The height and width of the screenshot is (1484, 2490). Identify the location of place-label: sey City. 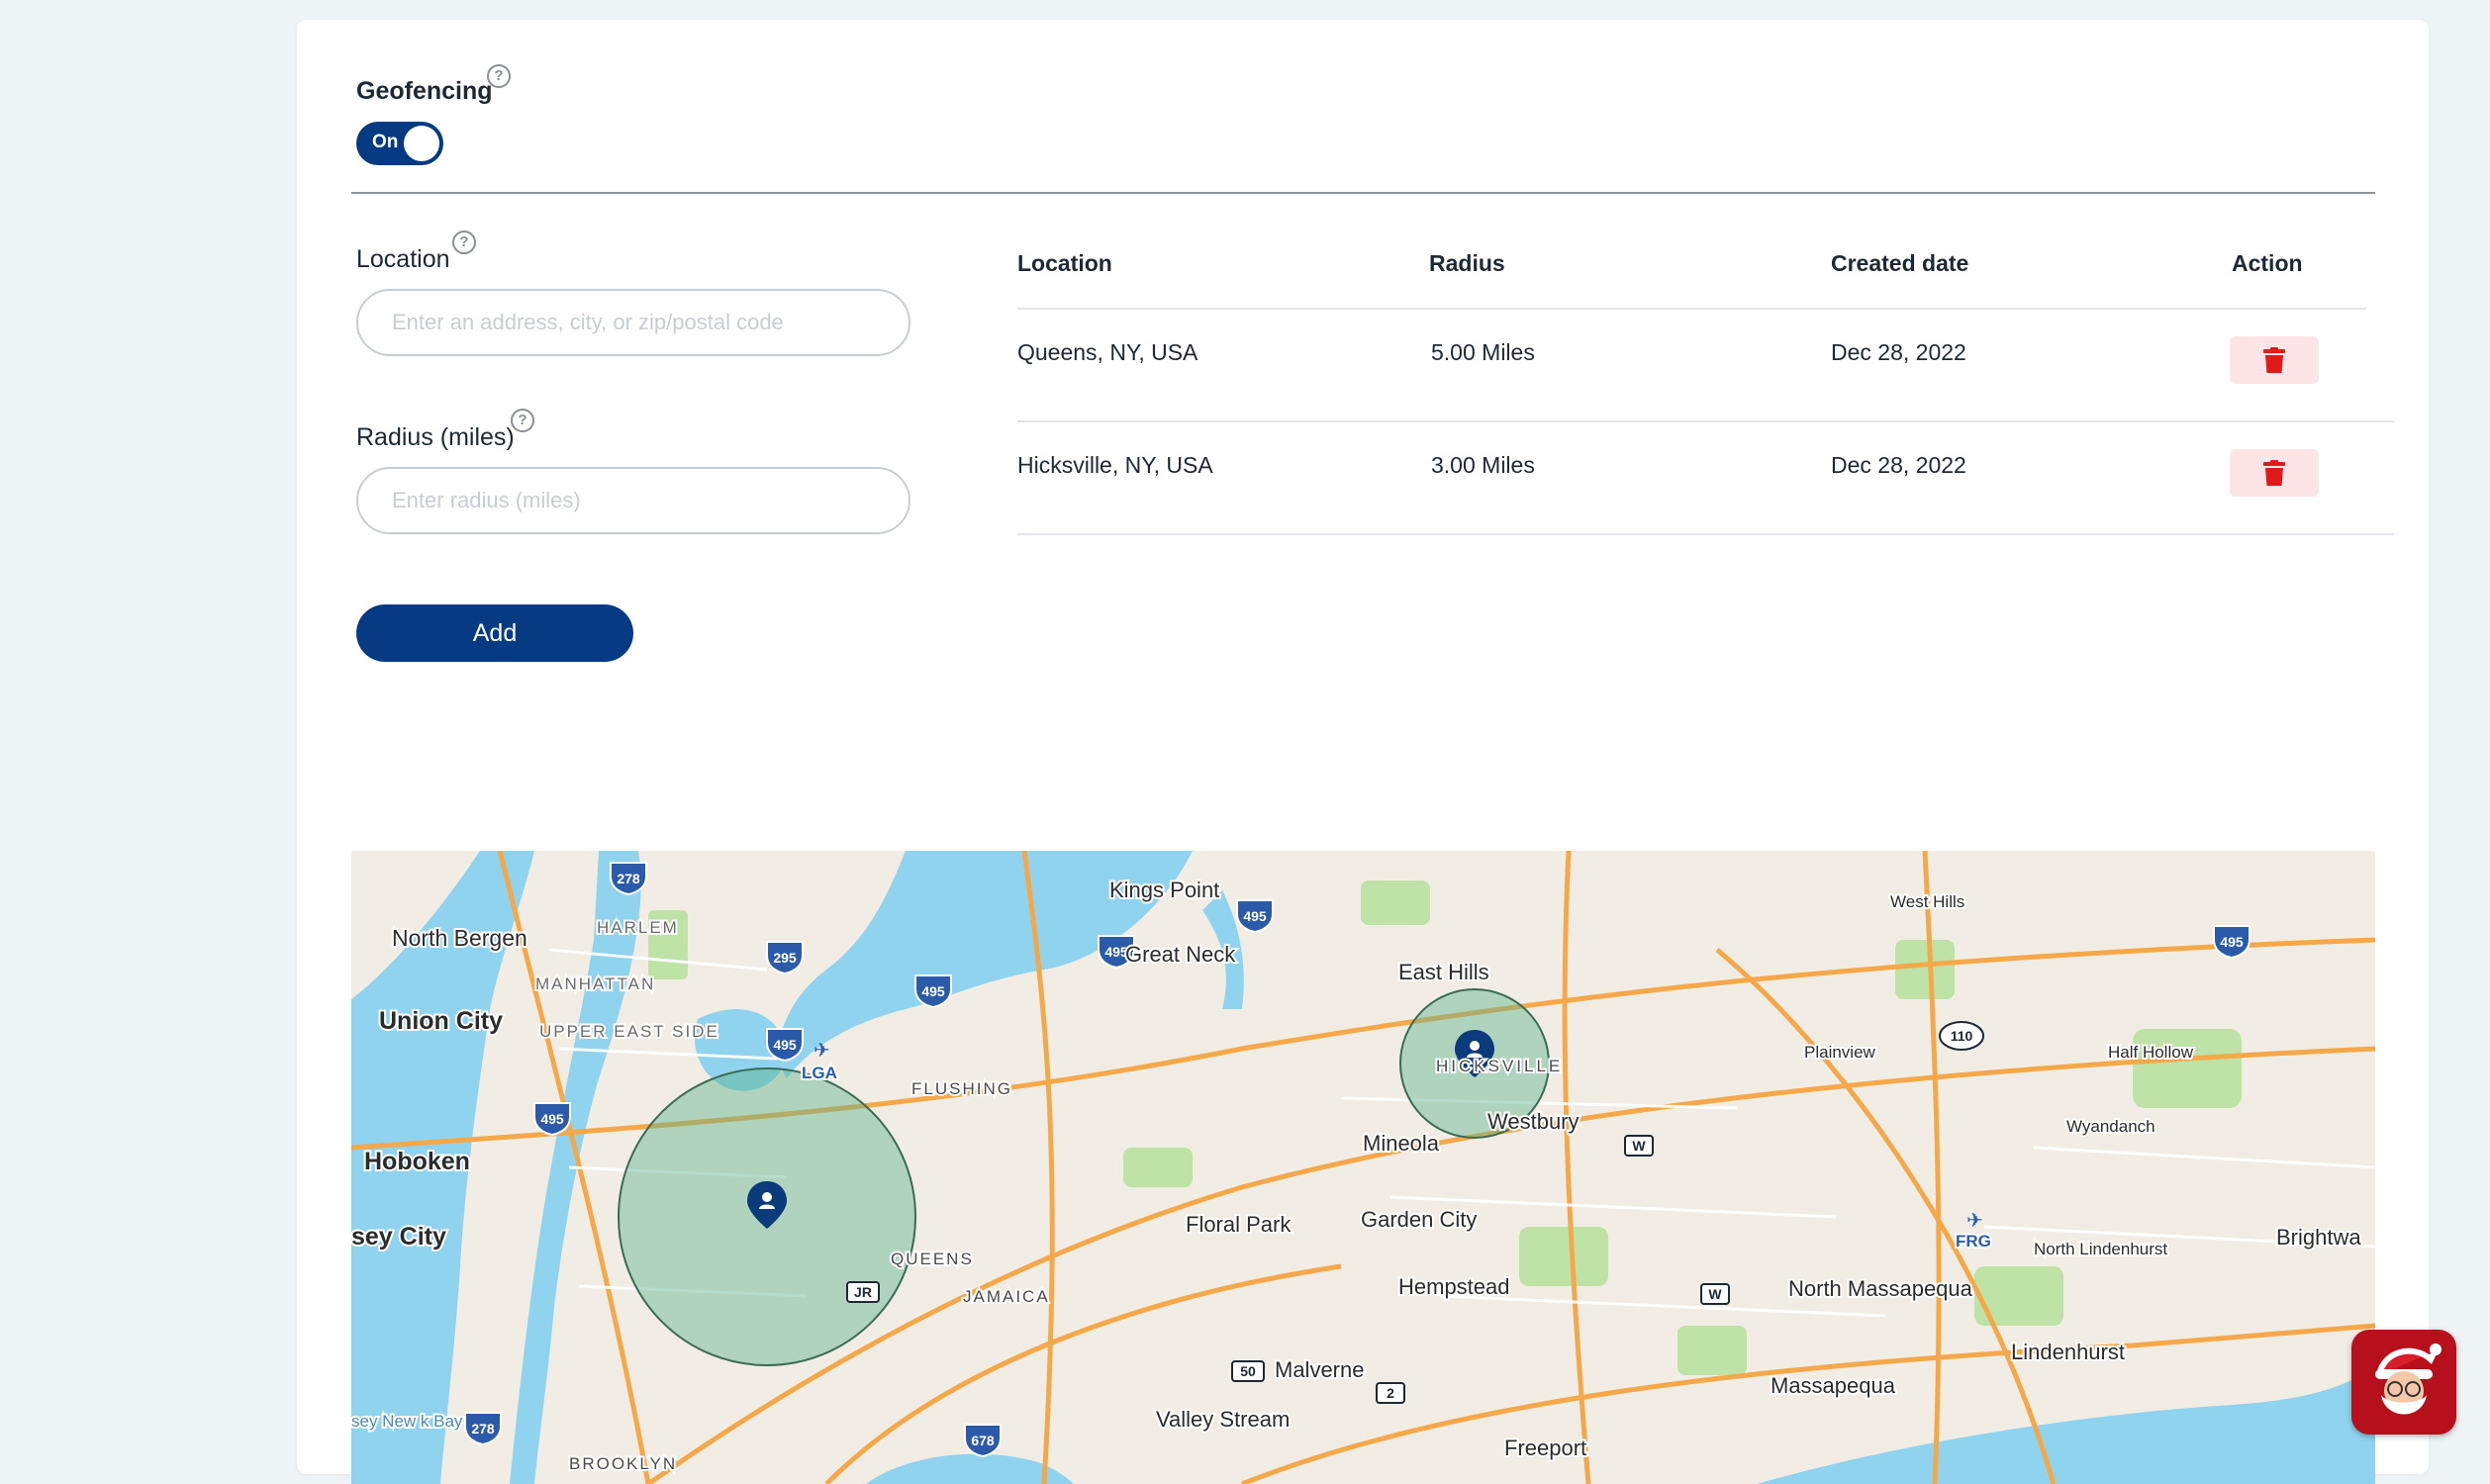
(398, 1237).